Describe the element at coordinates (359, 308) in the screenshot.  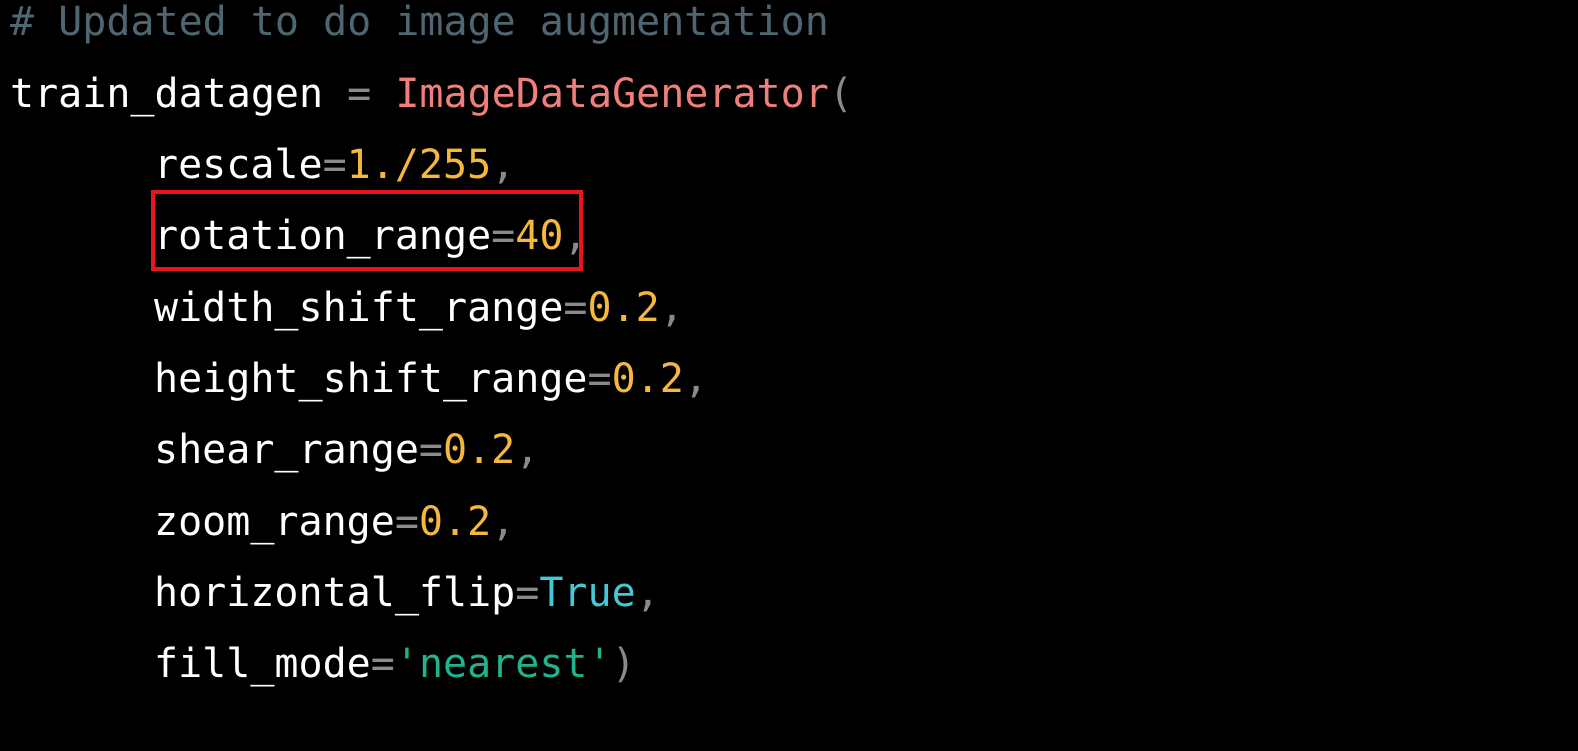
I see `param-name: width_shift_range` at that location.